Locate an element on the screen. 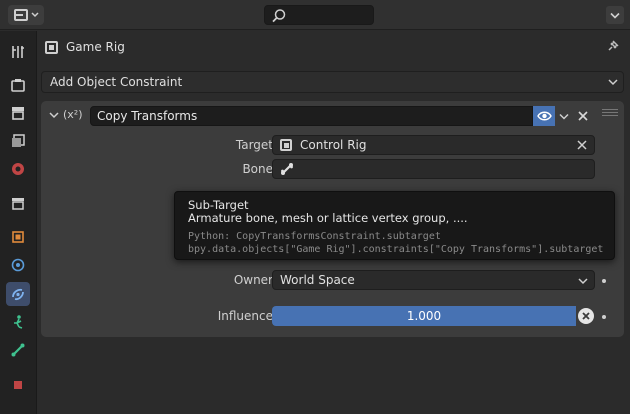 This screenshot has width=630, height=414. search-icon is located at coordinates (279, 16).